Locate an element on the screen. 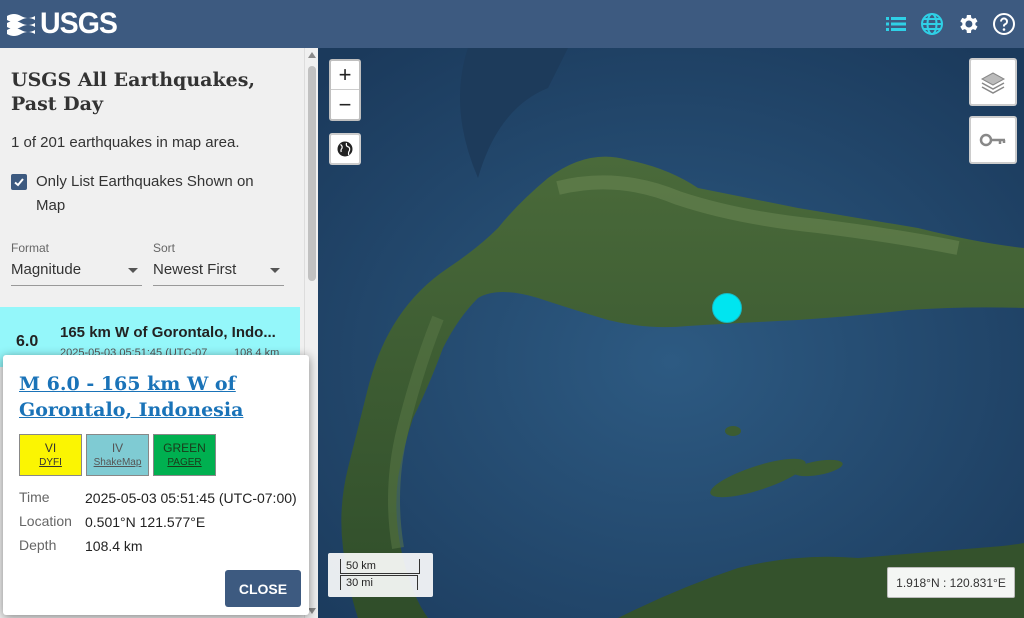 The height and width of the screenshot is (618, 1024). layers-button is located at coordinates (993, 82).